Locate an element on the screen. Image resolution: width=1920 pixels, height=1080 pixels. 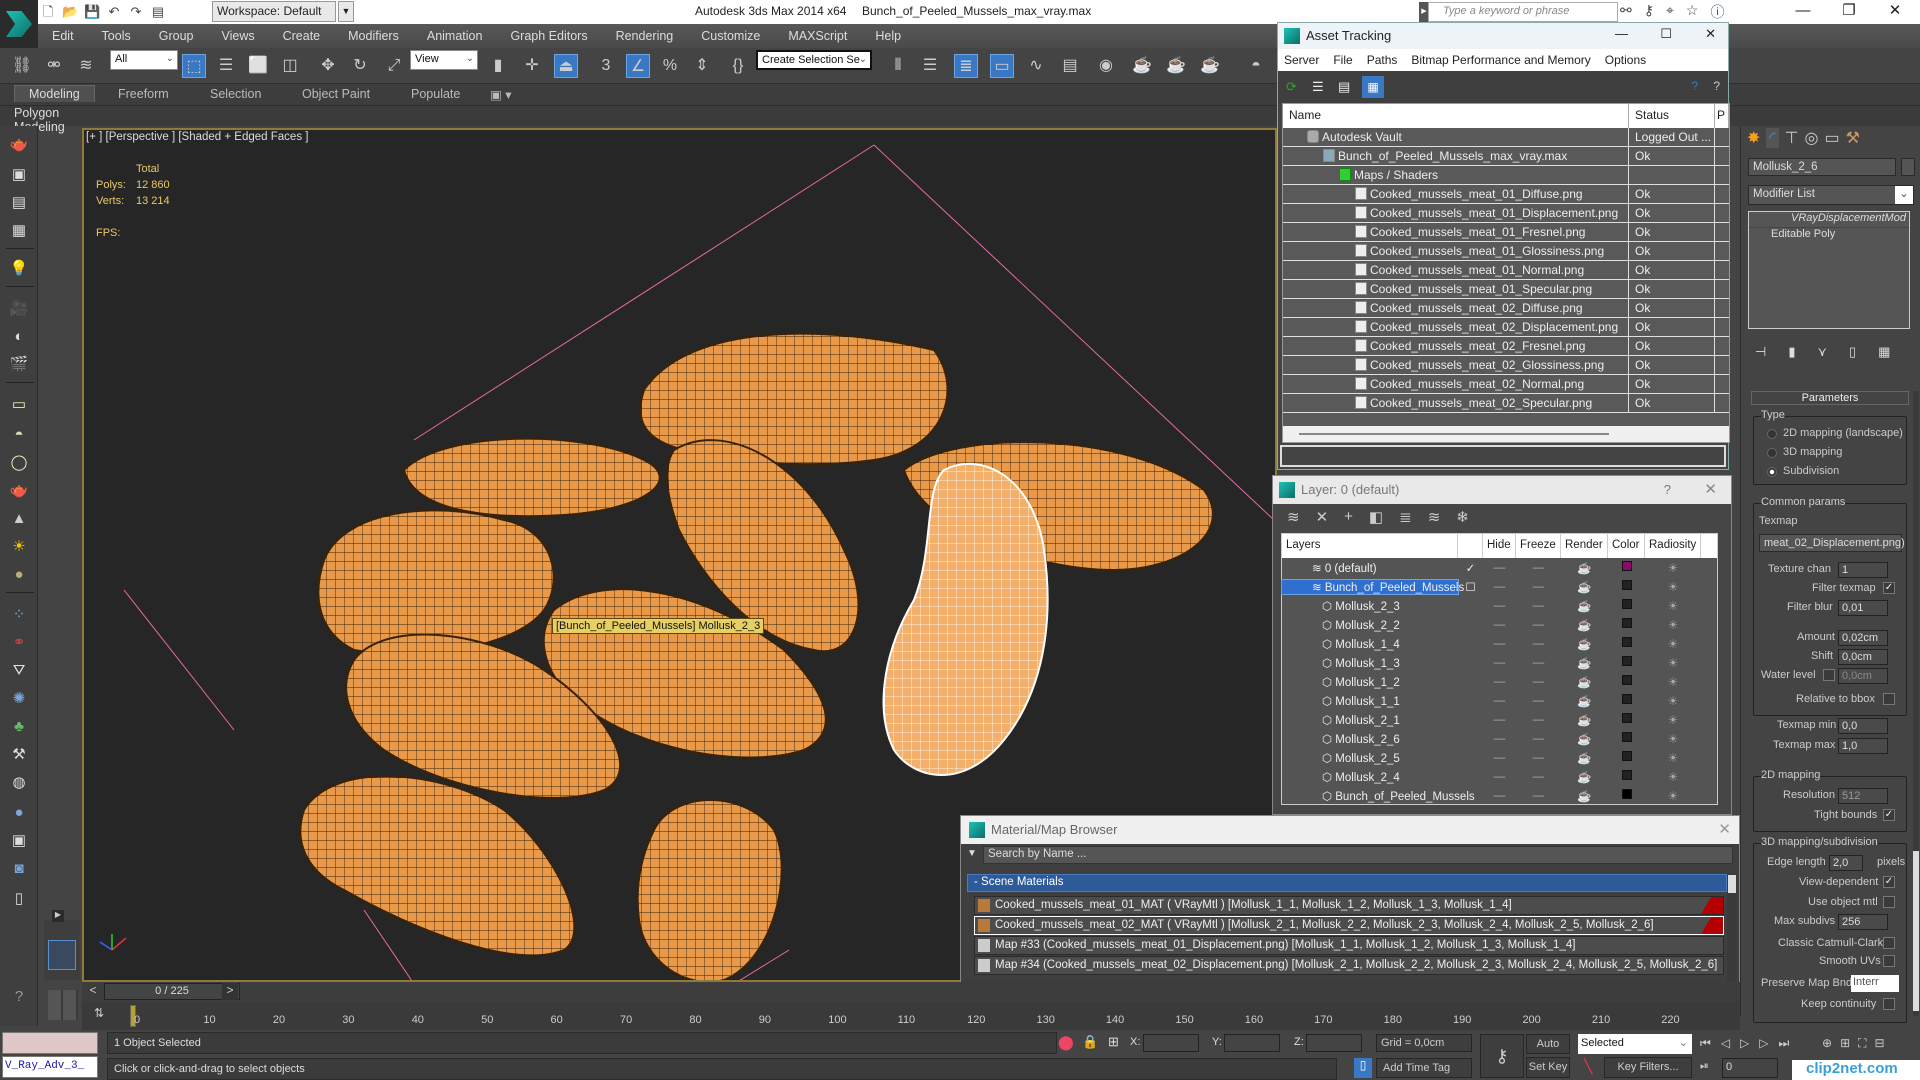
column-name: Name is located at coordinates (1456, 116).